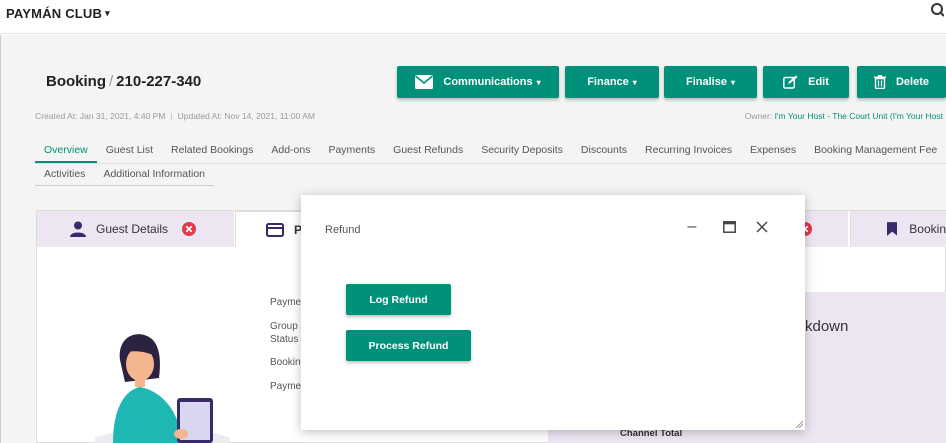 The height and width of the screenshot is (443, 946). I want to click on booking-tabs-row2: Activities Additional Information, so click(124, 176).